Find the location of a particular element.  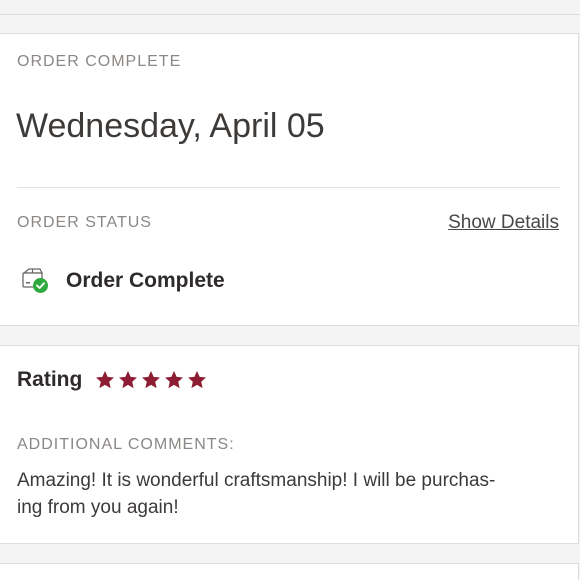

next-card is located at coordinates (289, 571).